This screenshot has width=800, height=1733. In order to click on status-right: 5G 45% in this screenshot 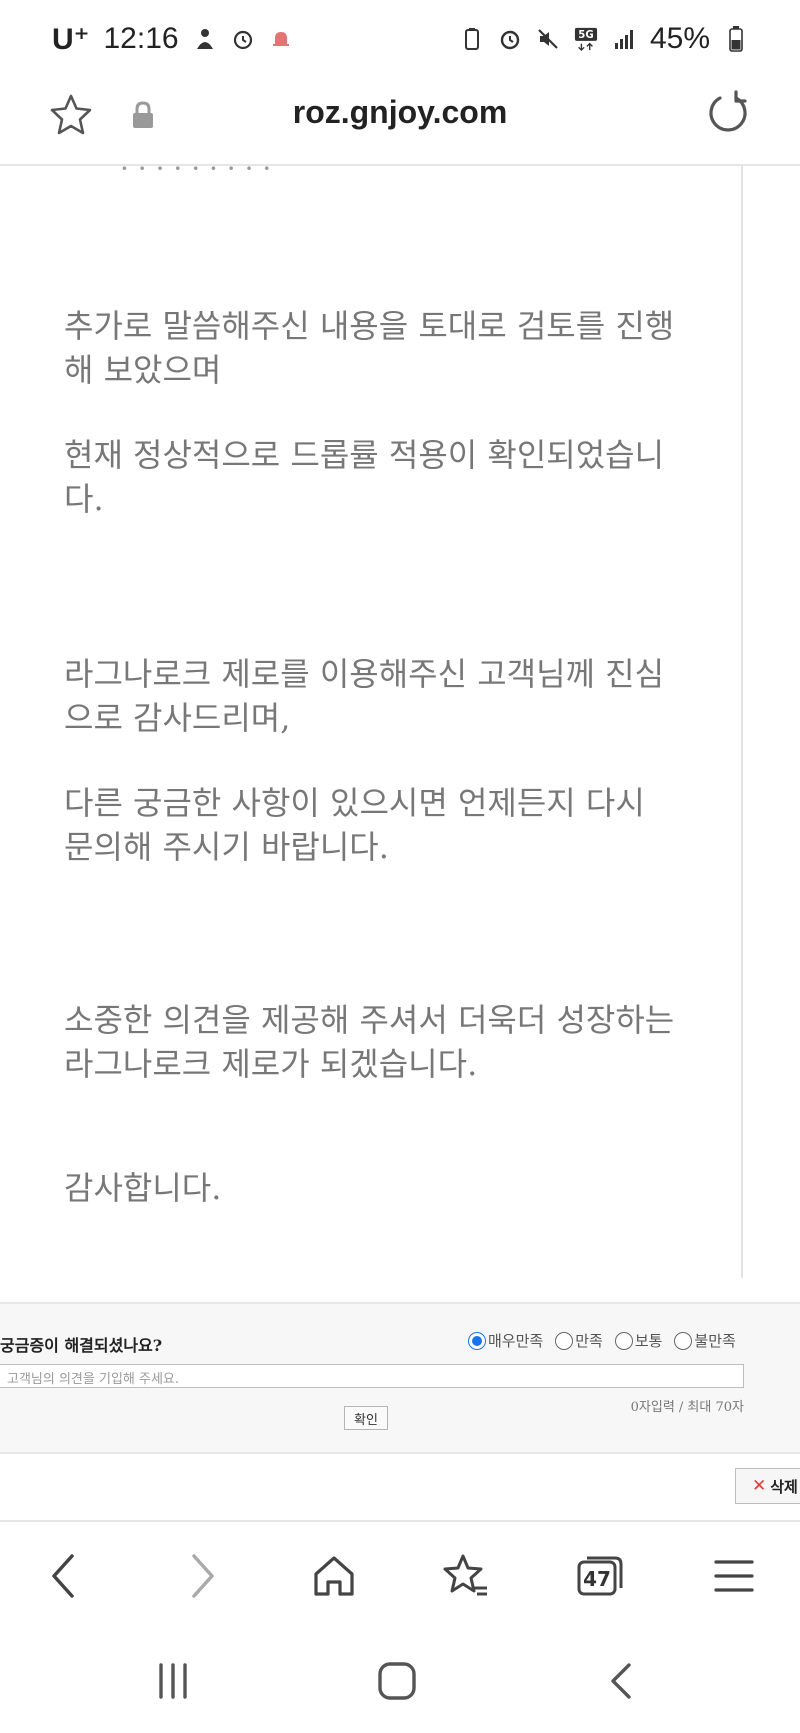, I will do `click(604, 39)`.